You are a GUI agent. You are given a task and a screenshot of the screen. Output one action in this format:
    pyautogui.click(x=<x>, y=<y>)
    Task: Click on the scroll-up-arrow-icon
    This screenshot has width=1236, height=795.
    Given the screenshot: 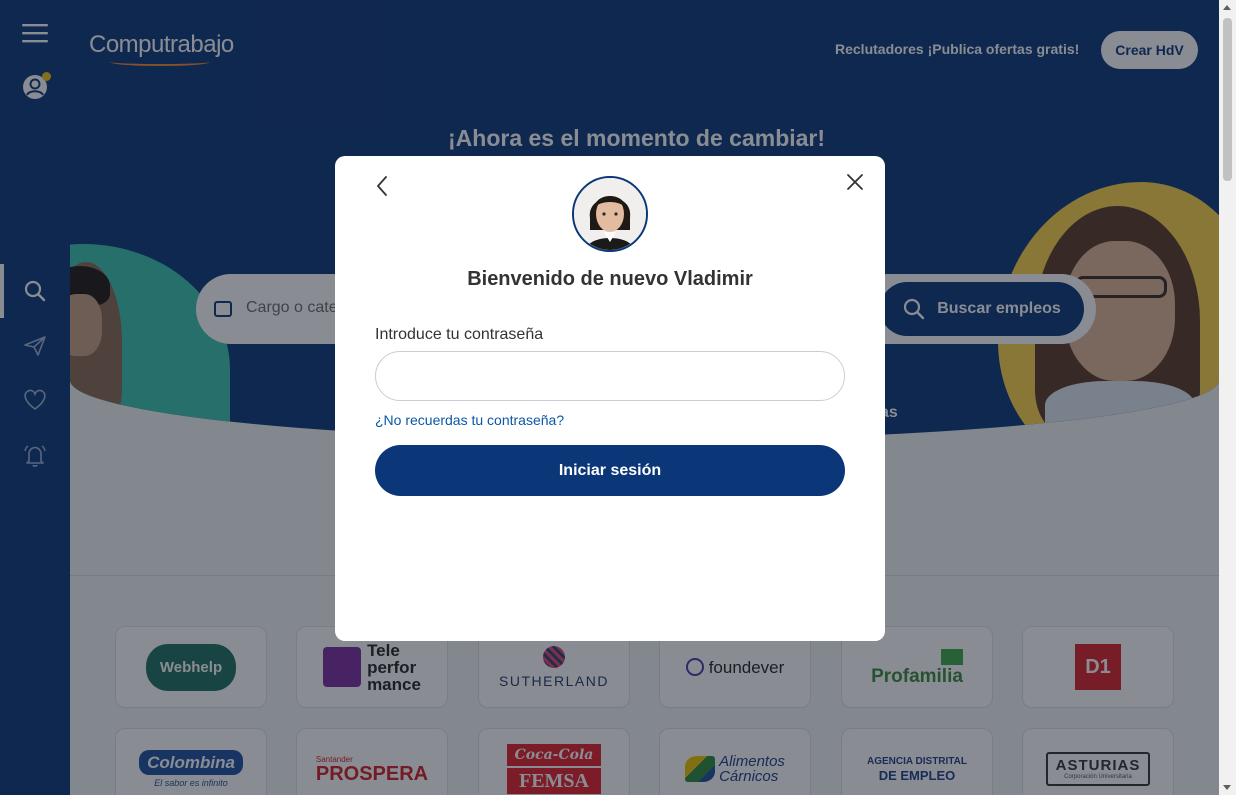 What is the action you would take?
    pyautogui.click(x=1227, y=7)
    